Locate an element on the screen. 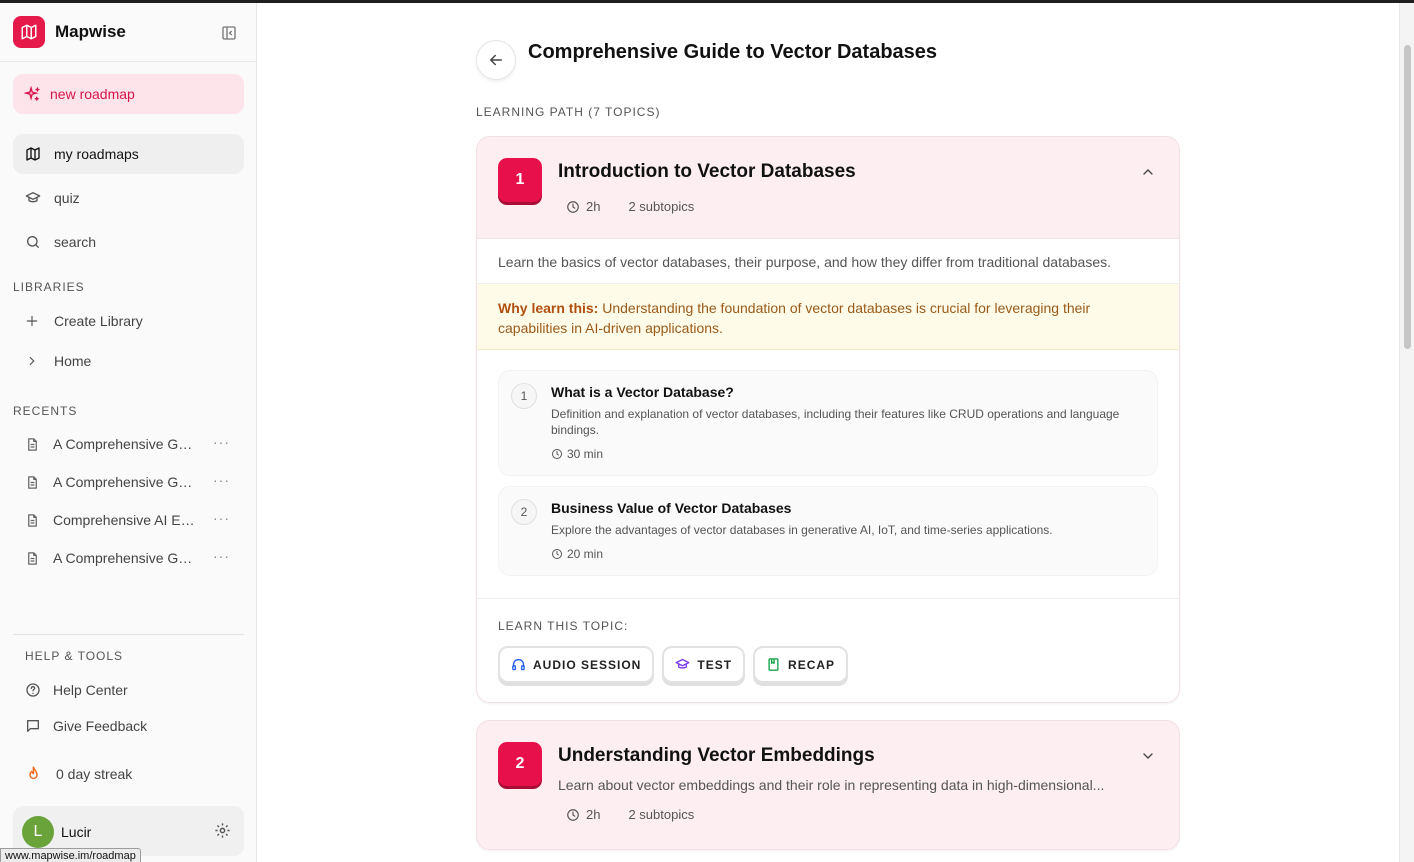  nav-label: search is located at coordinates (75, 242).